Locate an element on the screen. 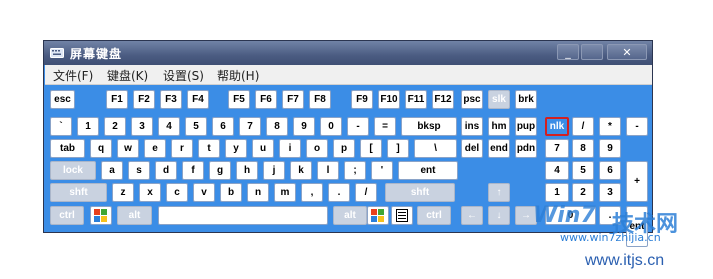 This screenshot has height=279, width=713. key: w is located at coordinates (128, 148).